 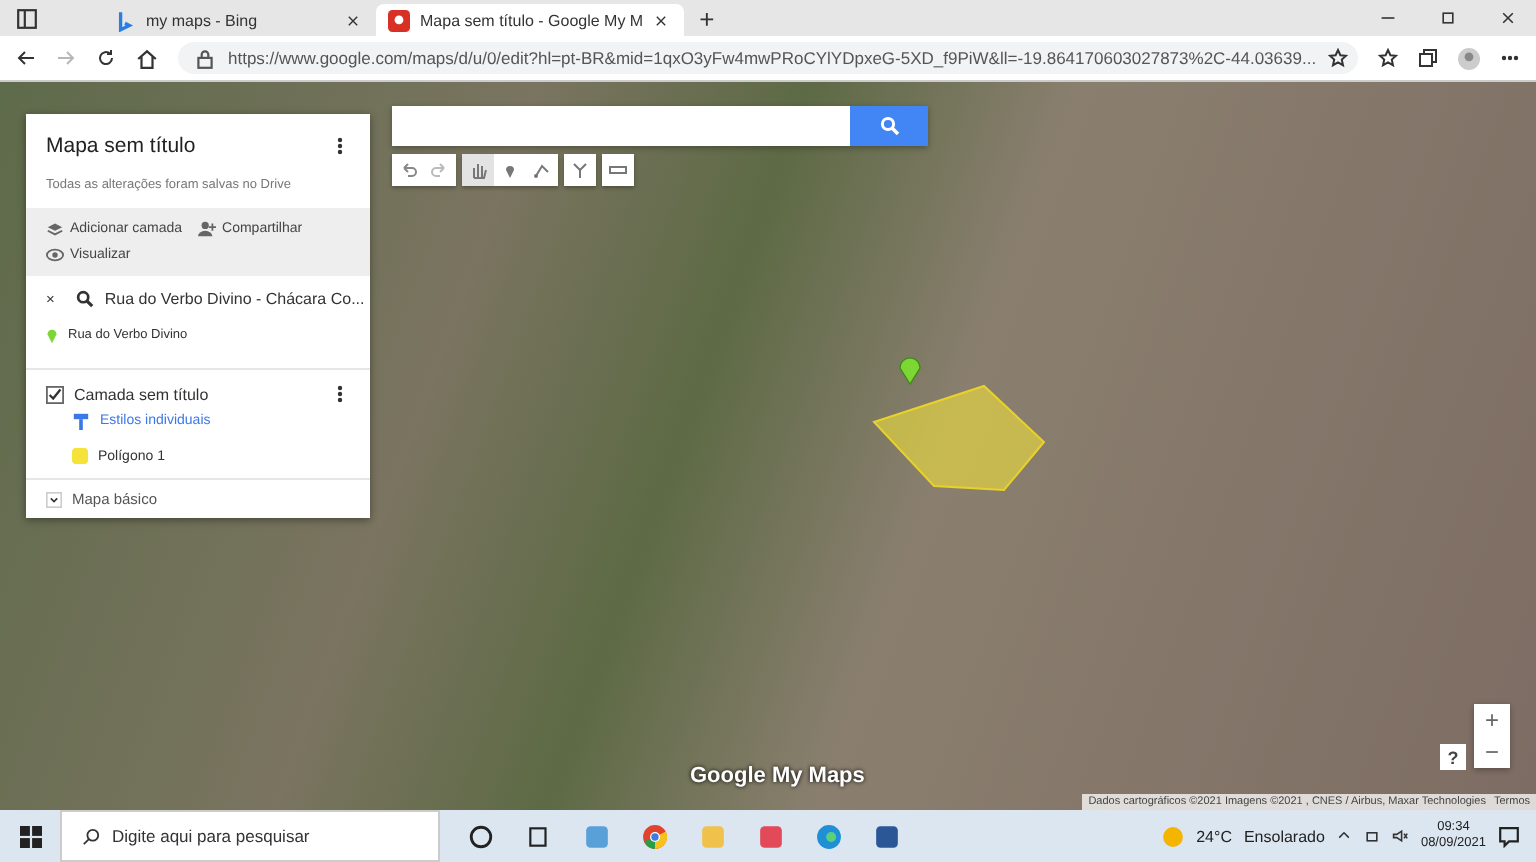 What do you see at coordinates (26, 58) in the screenshot?
I see `back-icon` at bounding box center [26, 58].